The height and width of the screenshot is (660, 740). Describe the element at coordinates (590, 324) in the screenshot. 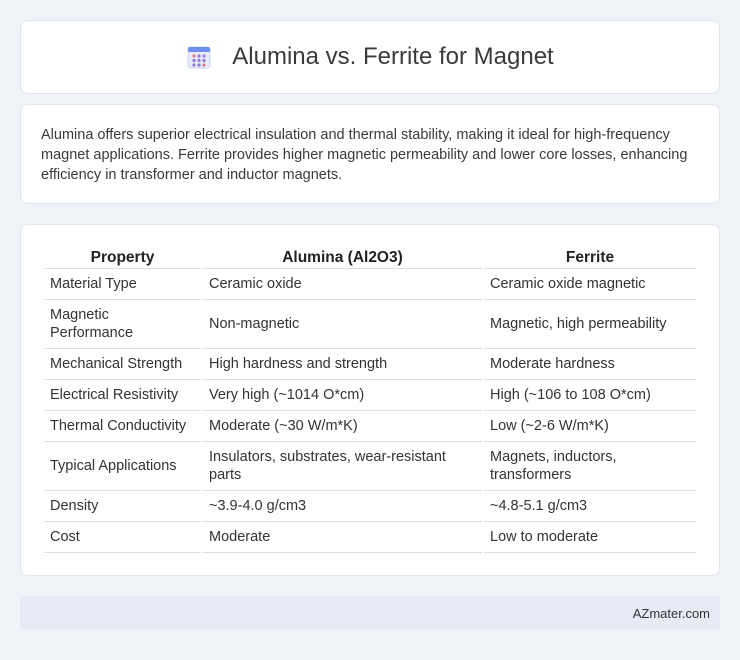

I see `cell-ferrite: Magnetic, high permeability` at that location.